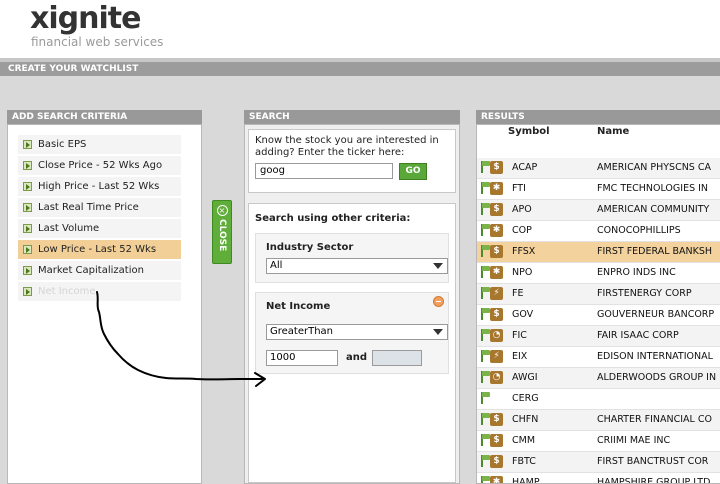 The width and height of the screenshot is (720, 484). Describe the element at coordinates (519, 356) in the screenshot. I see `result-symbol: EIX` at that location.